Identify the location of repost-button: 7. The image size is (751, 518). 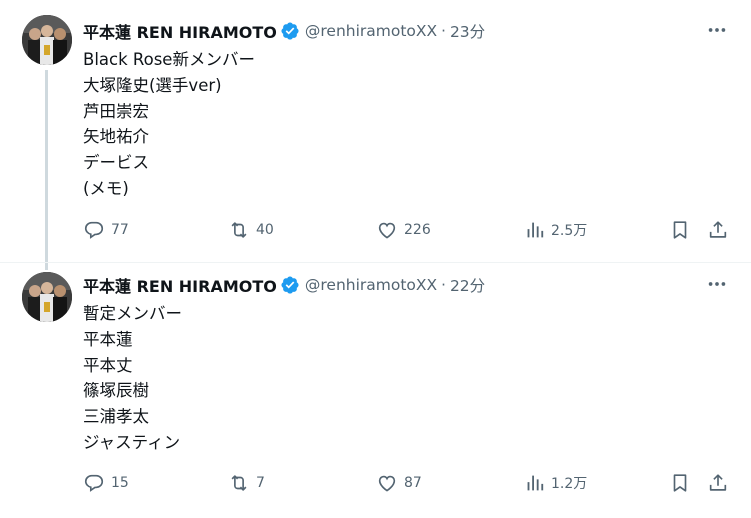
(246, 483).